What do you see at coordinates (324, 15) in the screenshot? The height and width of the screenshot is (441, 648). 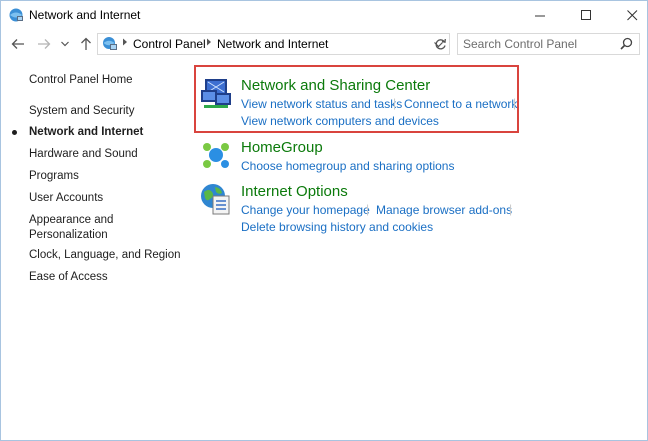 I see `title-bar: Network and Internet` at bounding box center [324, 15].